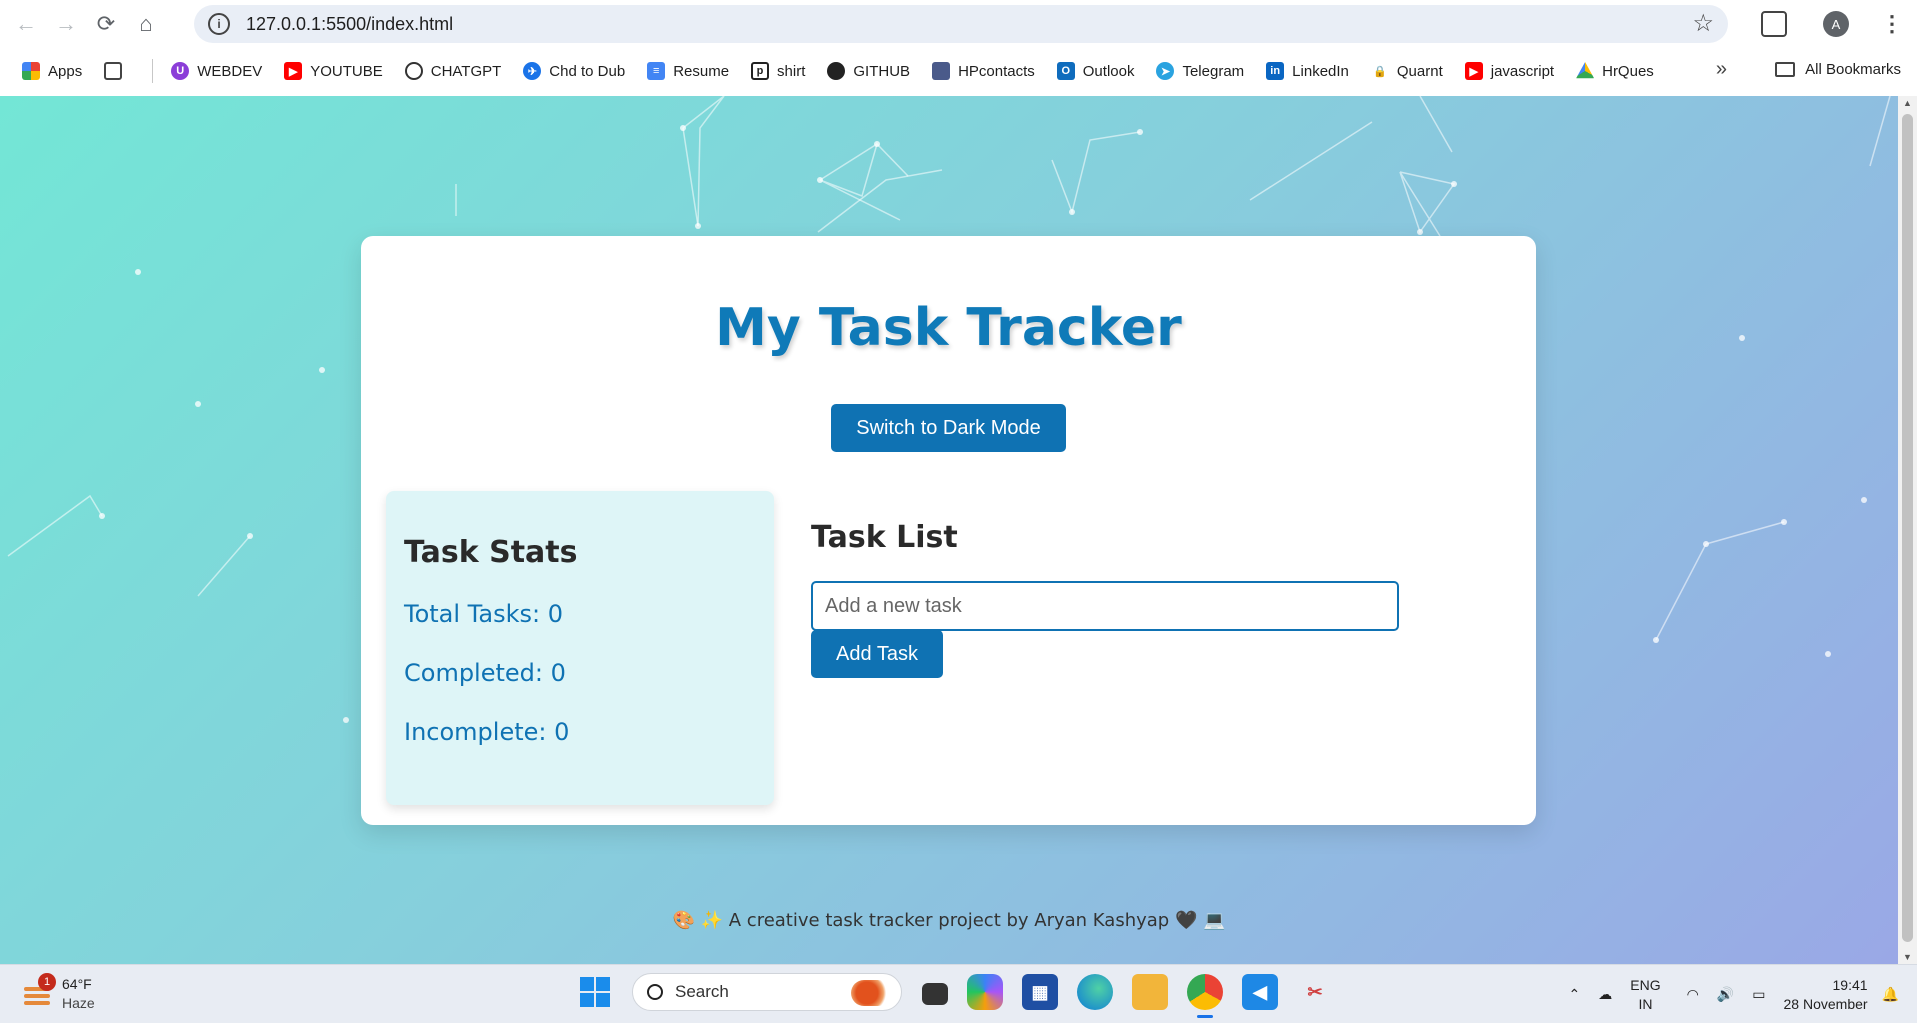  I want to click on profile-avatar: A, so click(1836, 24).